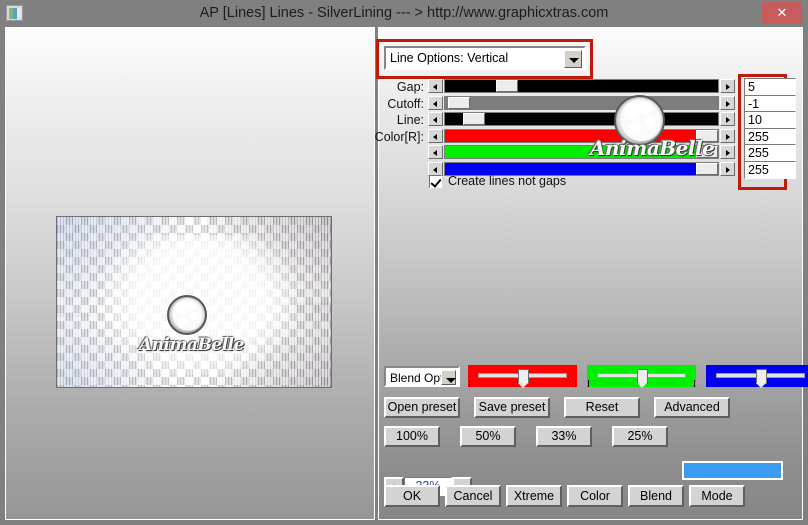 The height and width of the screenshot is (525, 808). I want to click on save-preset-button: Save preset, so click(512, 407).